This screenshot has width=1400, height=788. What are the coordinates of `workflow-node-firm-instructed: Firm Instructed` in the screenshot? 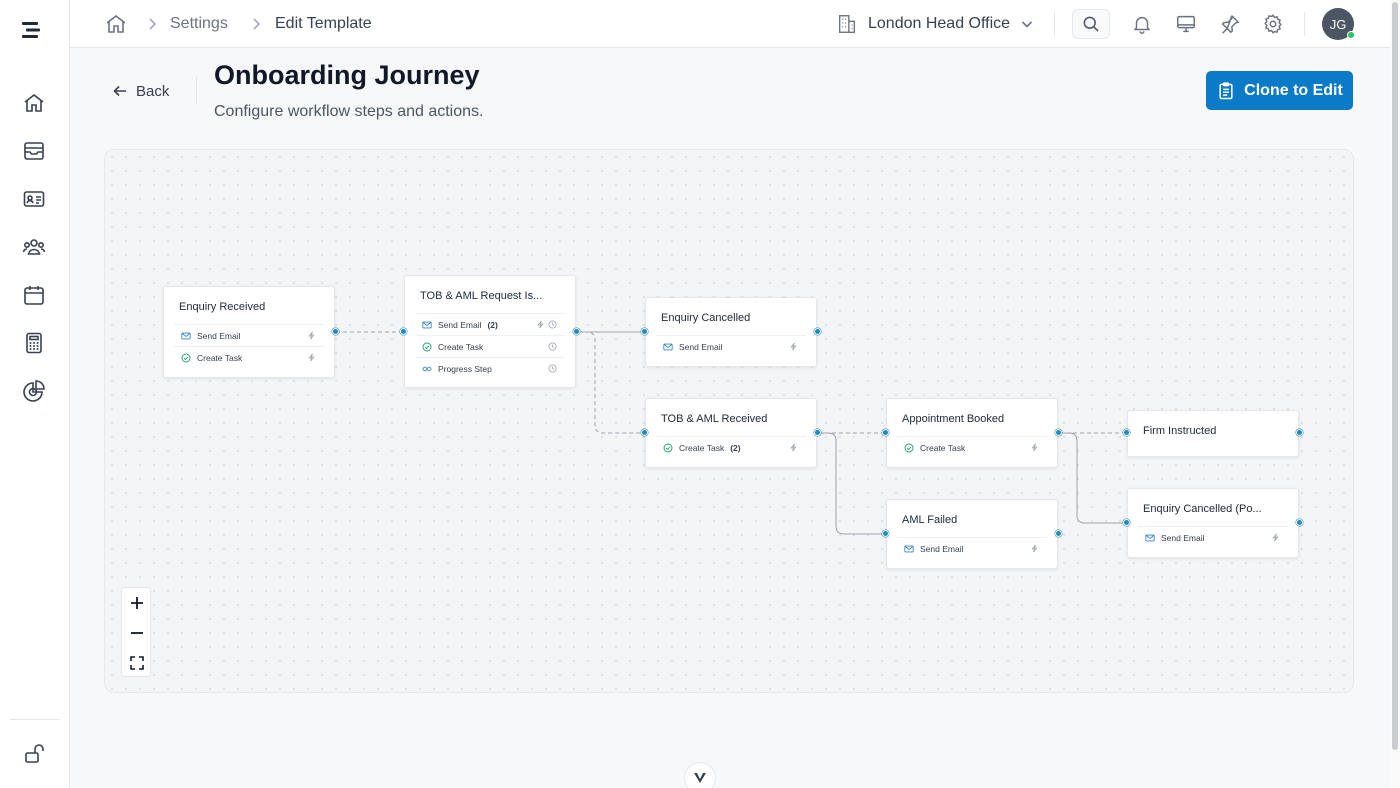 It's located at (1213, 433).